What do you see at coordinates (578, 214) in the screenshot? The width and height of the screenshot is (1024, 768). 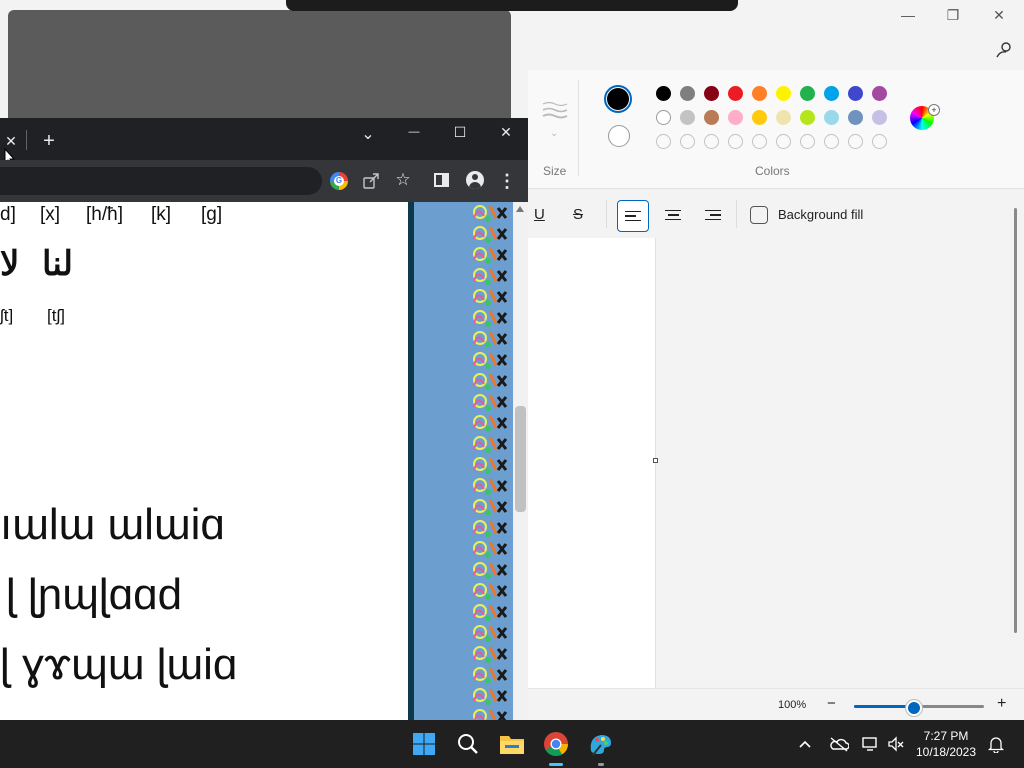 I see `strikethrough-button: S` at bounding box center [578, 214].